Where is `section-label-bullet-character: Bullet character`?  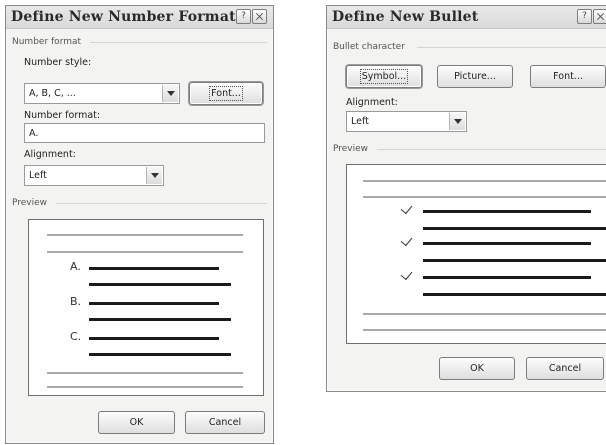
section-label-bullet-character: Bullet character is located at coordinates (369, 47).